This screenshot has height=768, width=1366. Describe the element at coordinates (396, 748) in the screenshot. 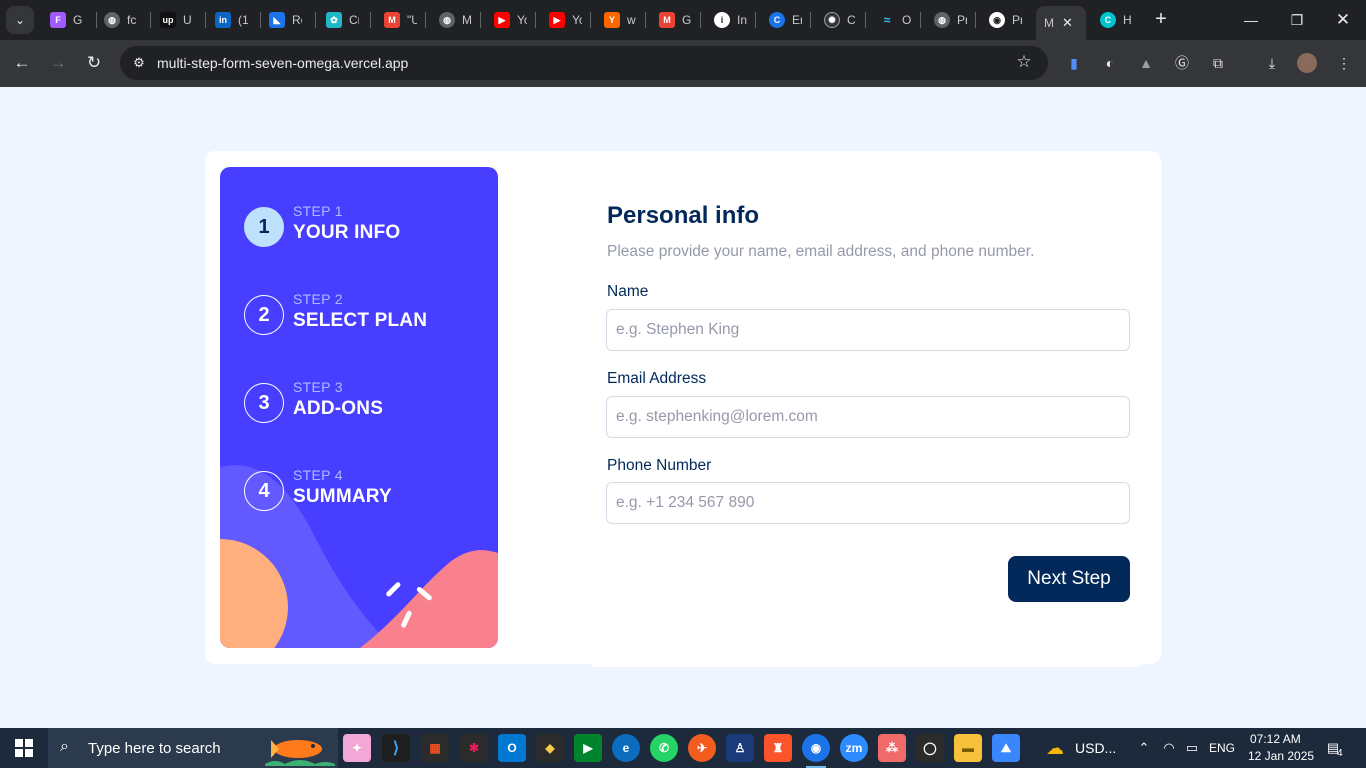

I see `vscode-icon: ⟩` at that location.